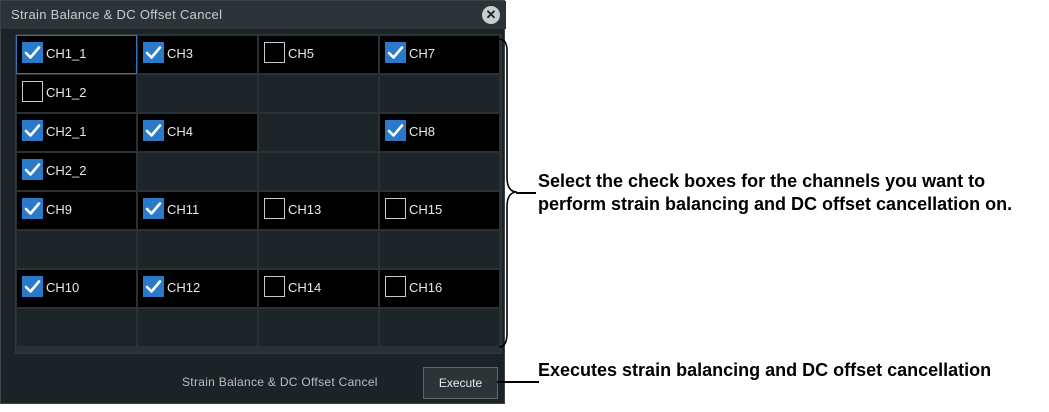 The height and width of the screenshot is (412, 1049). Describe the element at coordinates (422, 53) in the screenshot. I see `channel-label: CH7` at that location.